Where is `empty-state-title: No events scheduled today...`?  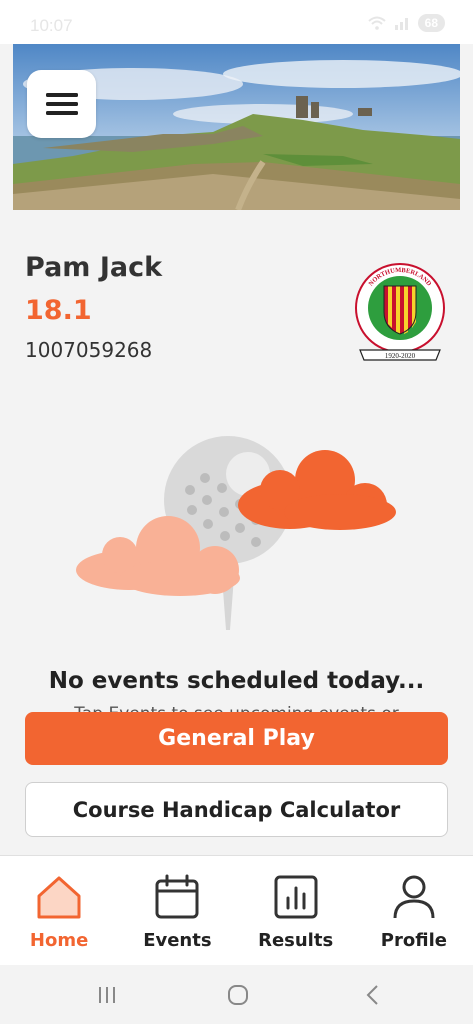
empty-state-title: No events scheduled today... is located at coordinates (236, 681).